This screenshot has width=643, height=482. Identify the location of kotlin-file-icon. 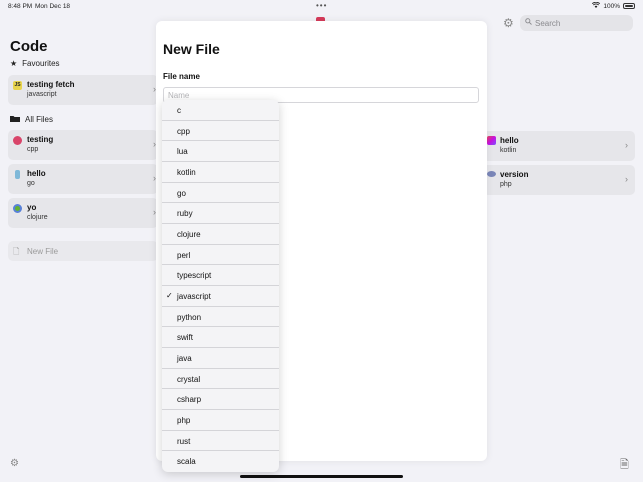
(491, 140).